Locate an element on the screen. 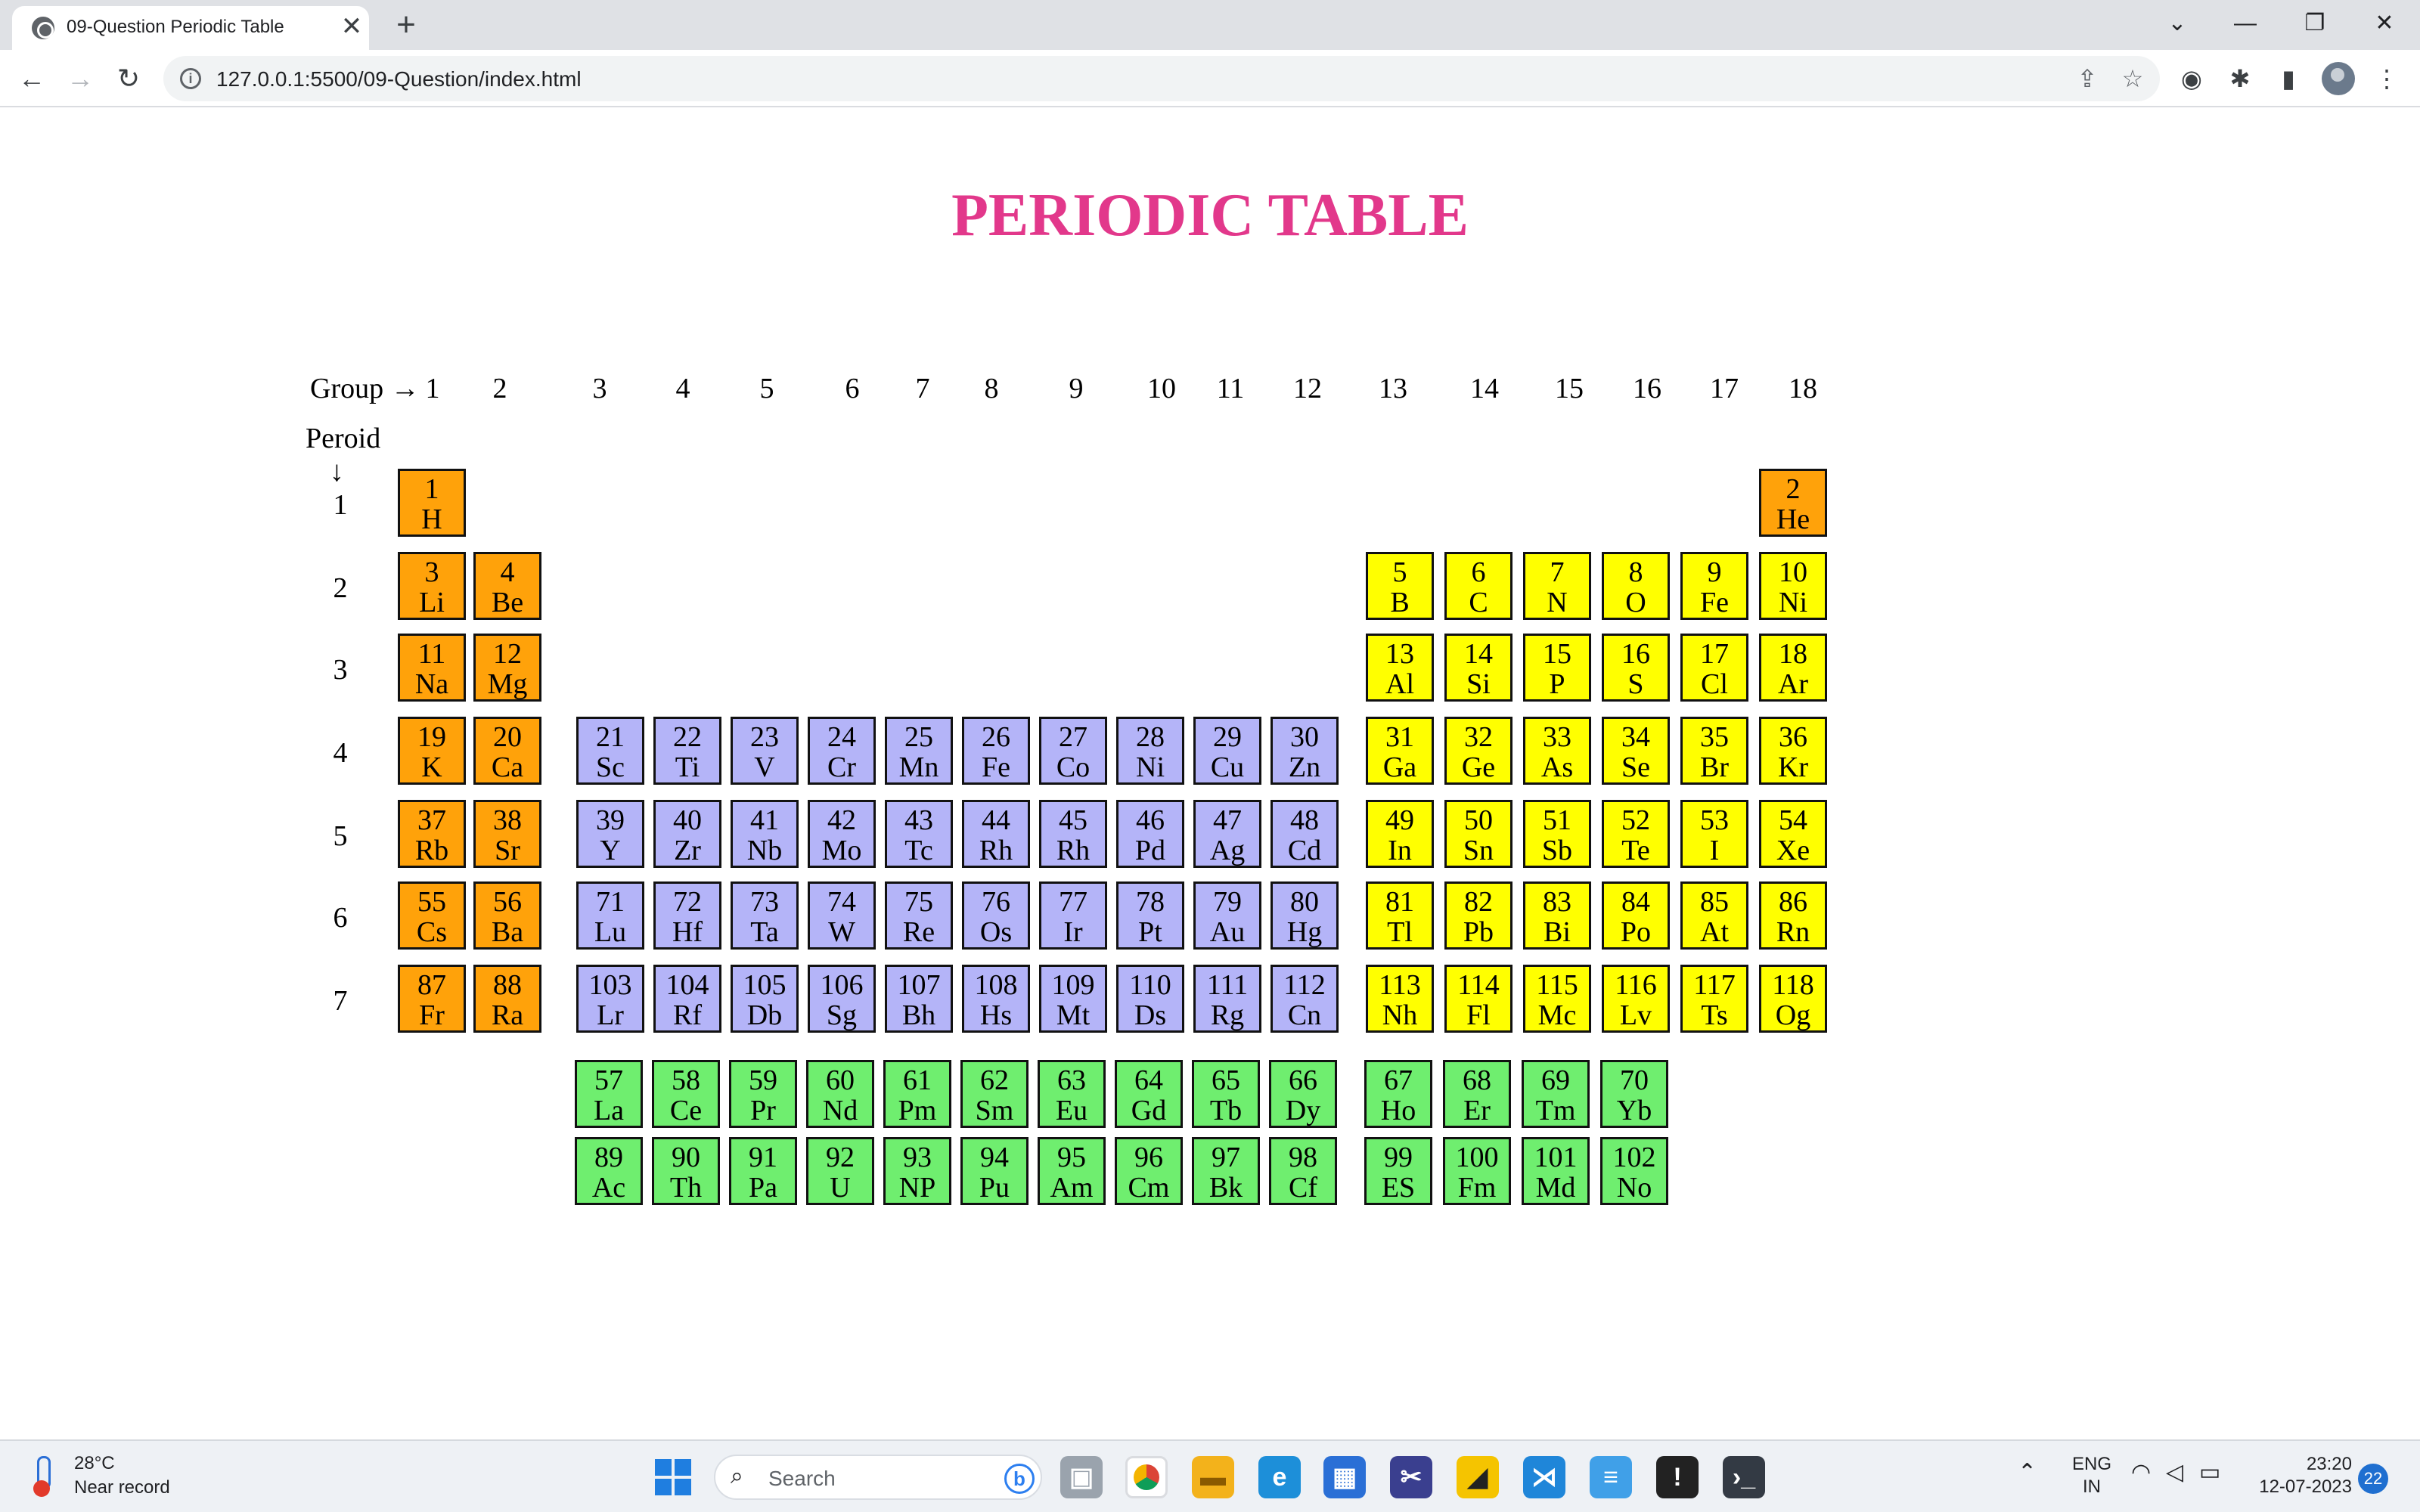 The image size is (2420, 1512). terminal-icon: ›_ is located at coordinates (1744, 1477).